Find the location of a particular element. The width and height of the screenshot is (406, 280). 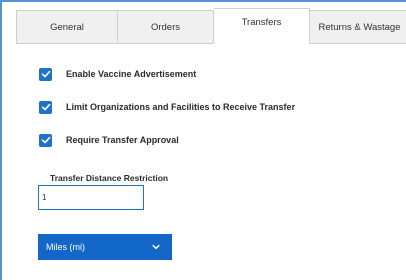

distance-unit-selected: Miles (mi) is located at coordinates (65, 247).